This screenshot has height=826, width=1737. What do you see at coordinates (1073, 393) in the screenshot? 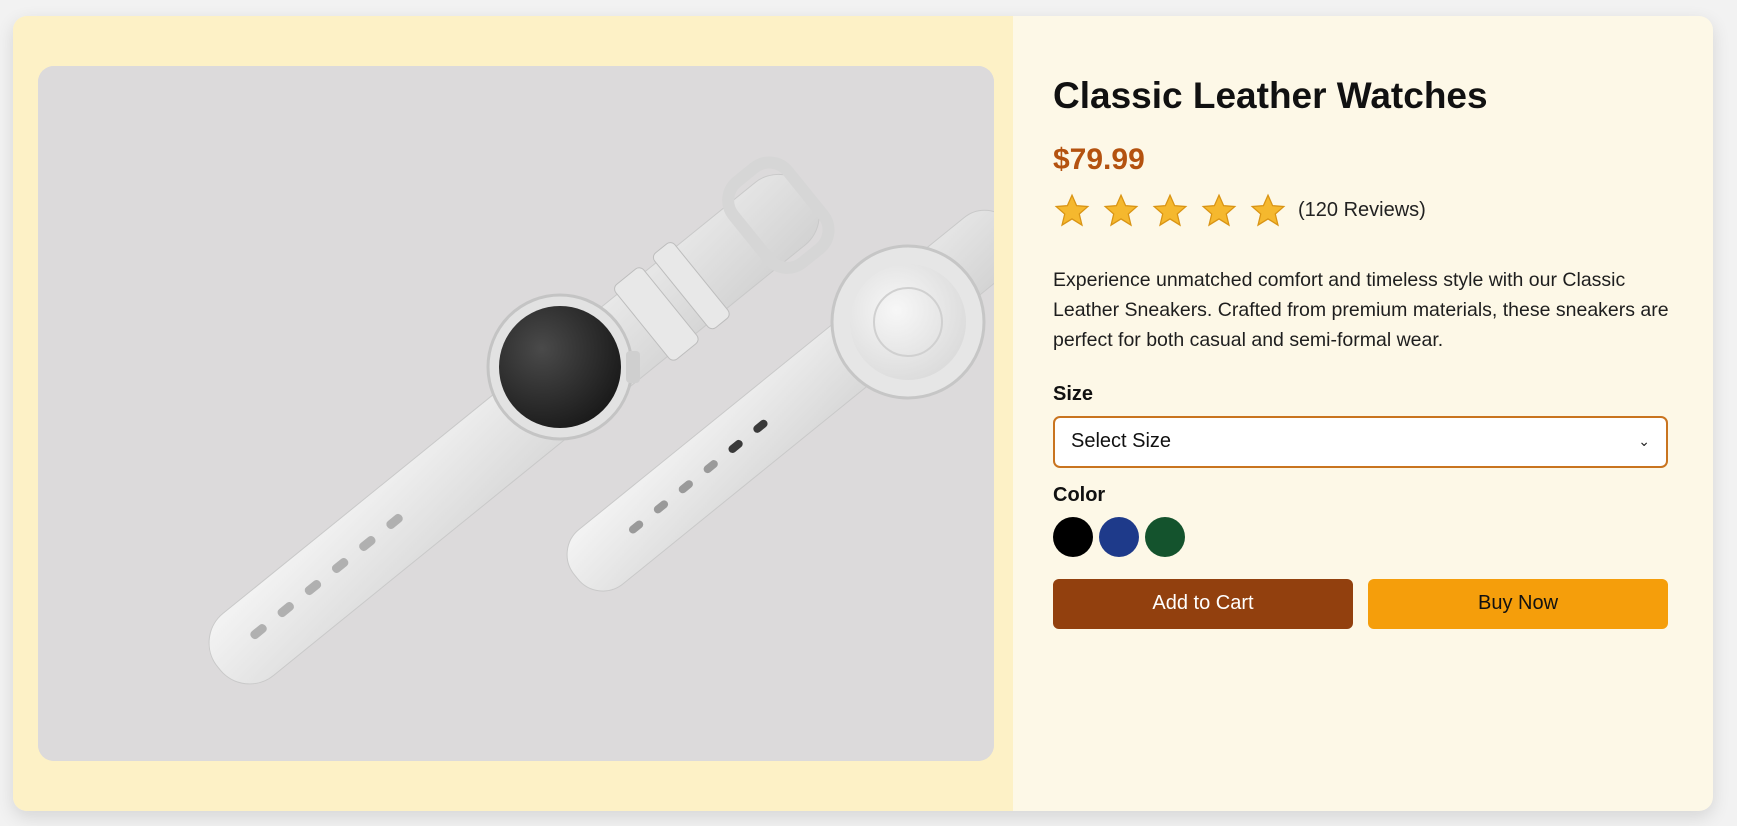
I see `size-label: Size` at bounding box center [1073, 393].